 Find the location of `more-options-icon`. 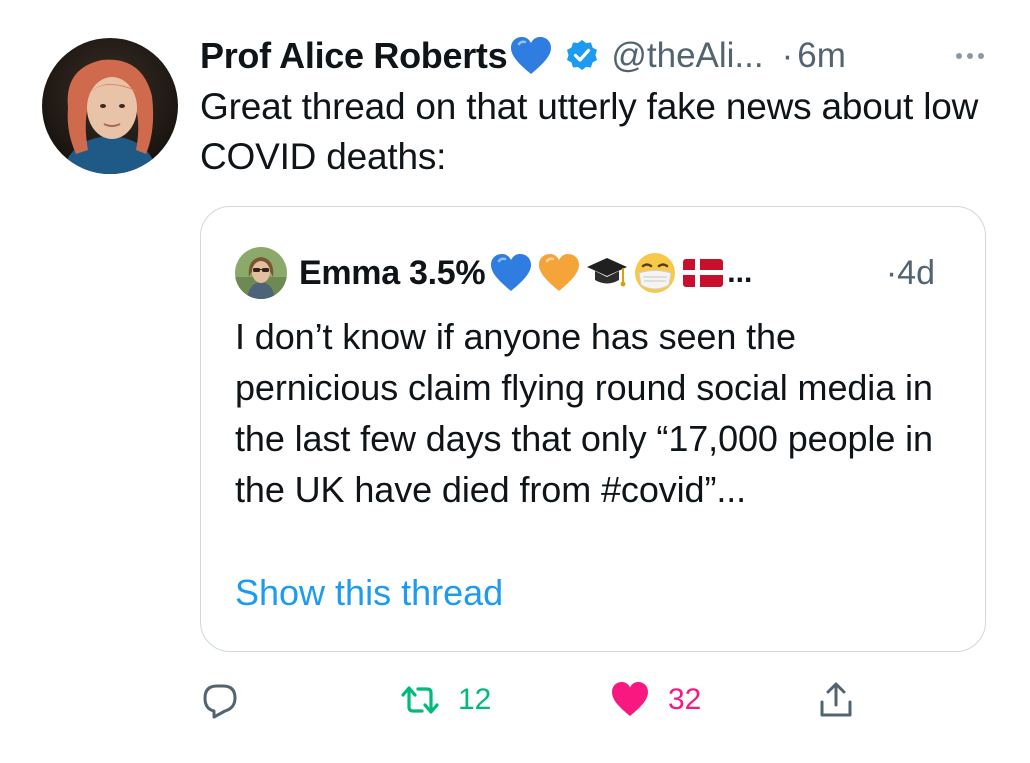

more-options-icon is located at coordinates (967, 56).